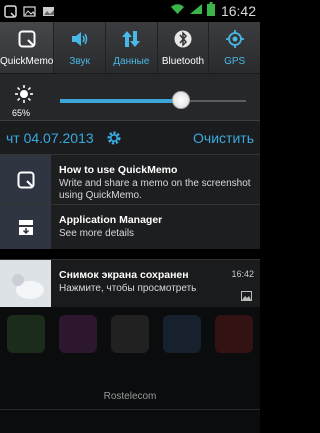 Image resolution: width=320 pixels, height=433 pixels. I want to click on quickmemo-label: QuickMemo, so click(27, 61).